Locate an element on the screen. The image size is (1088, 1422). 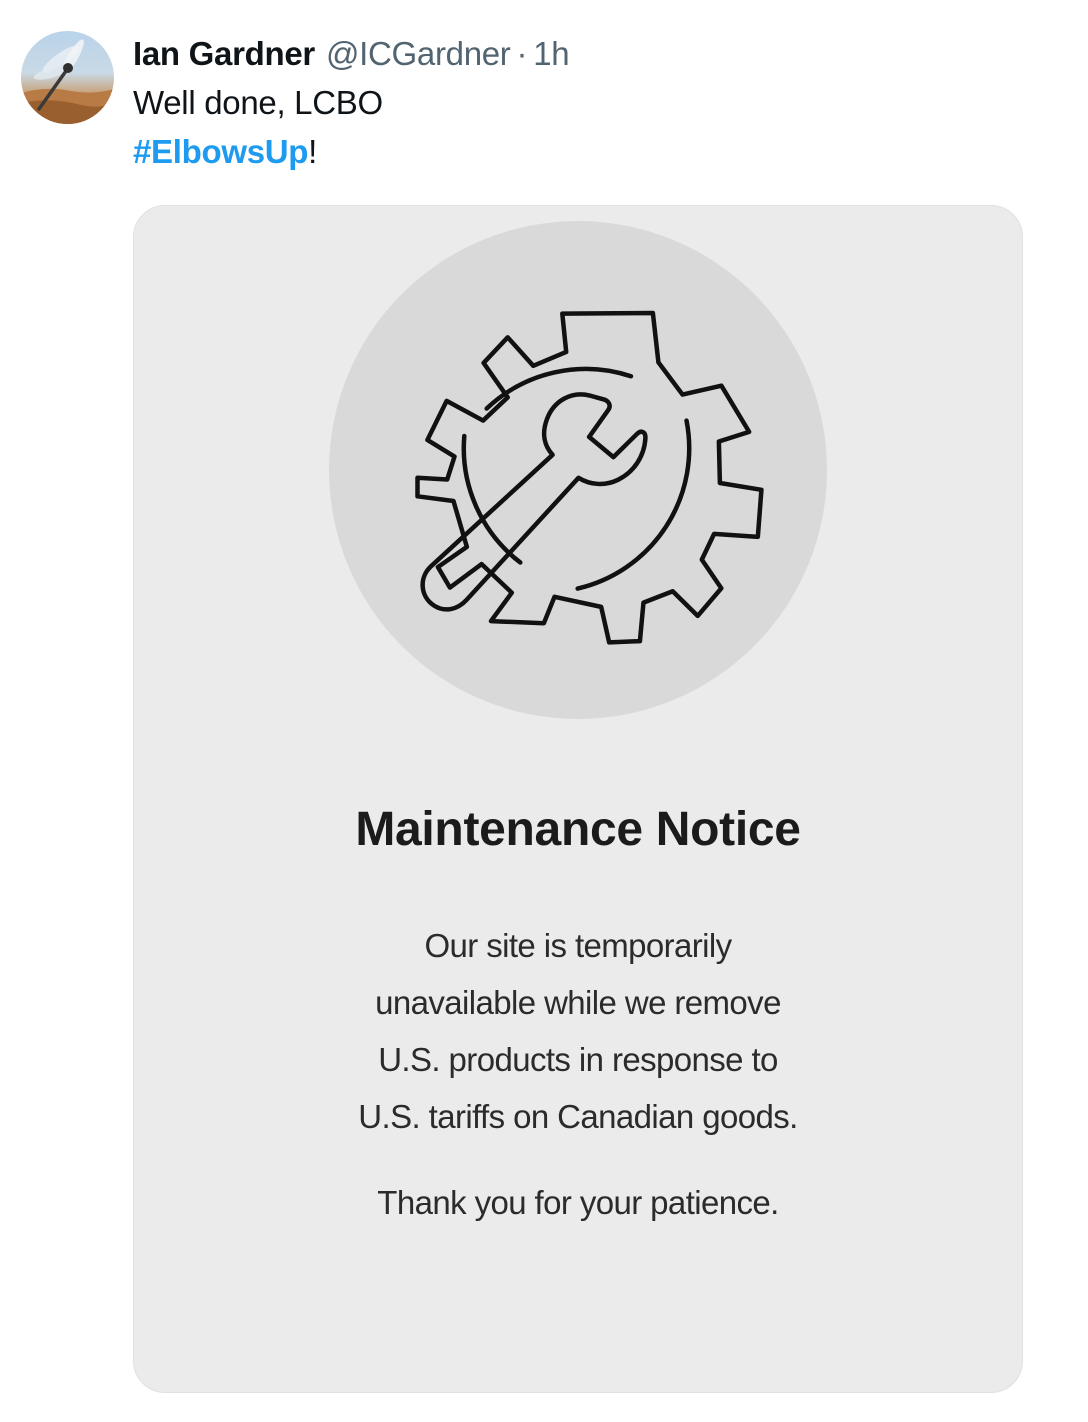
author-handle: @ICGardner is located at coordinates (418, 54).